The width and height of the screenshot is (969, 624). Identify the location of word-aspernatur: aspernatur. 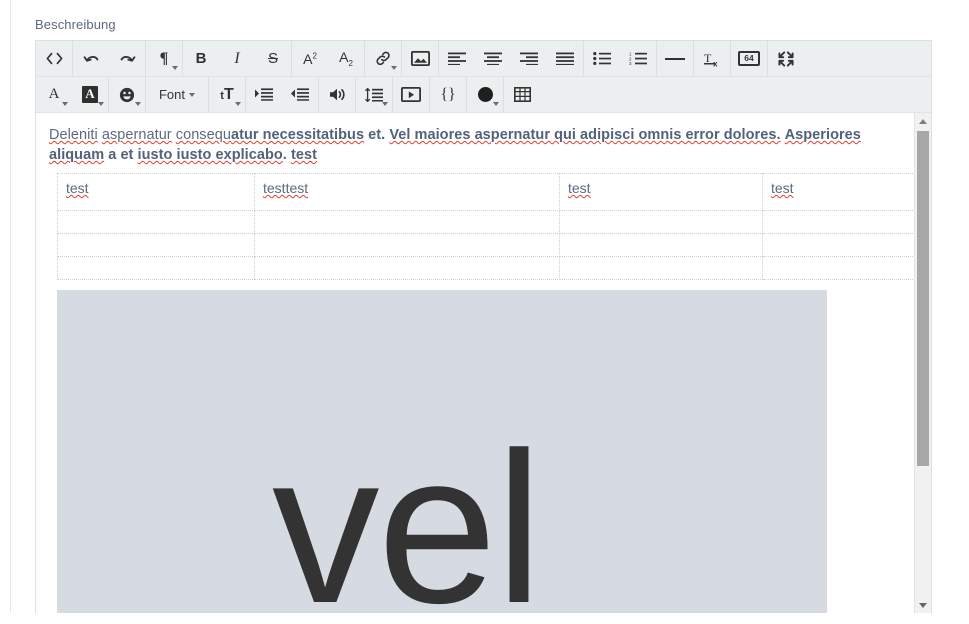
(136, 135).